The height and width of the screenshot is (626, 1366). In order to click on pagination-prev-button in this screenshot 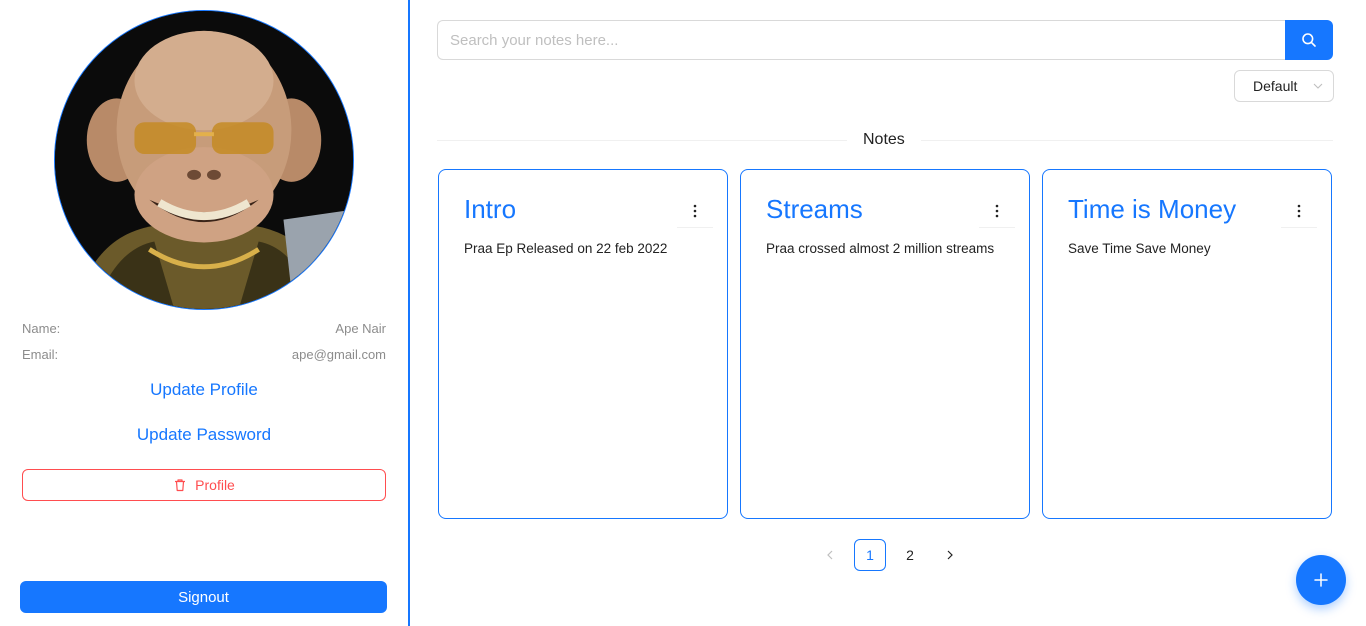, I will do `click(830, 555)`.